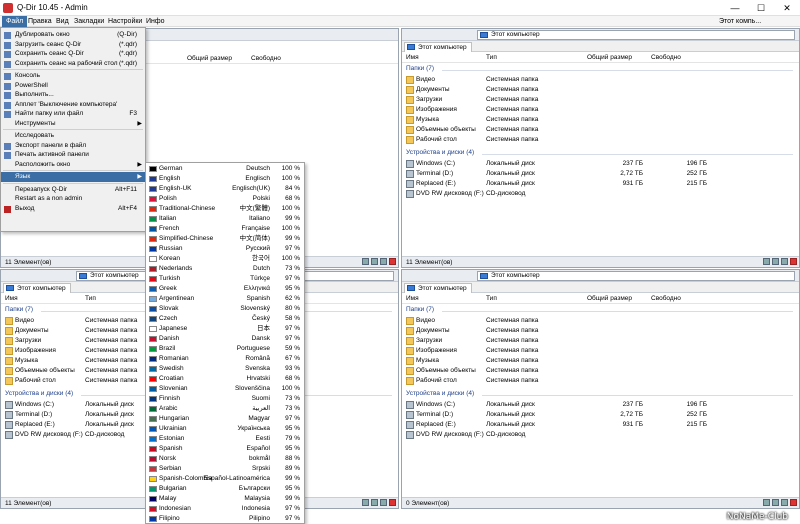 Image resolution: width=800 pixels, height=524 pixels. What do you see at coordinates (225, 419) in the screenshot?
I see `language-item: Hungarian Magyar 97 %` at bounding box center [225, 419].